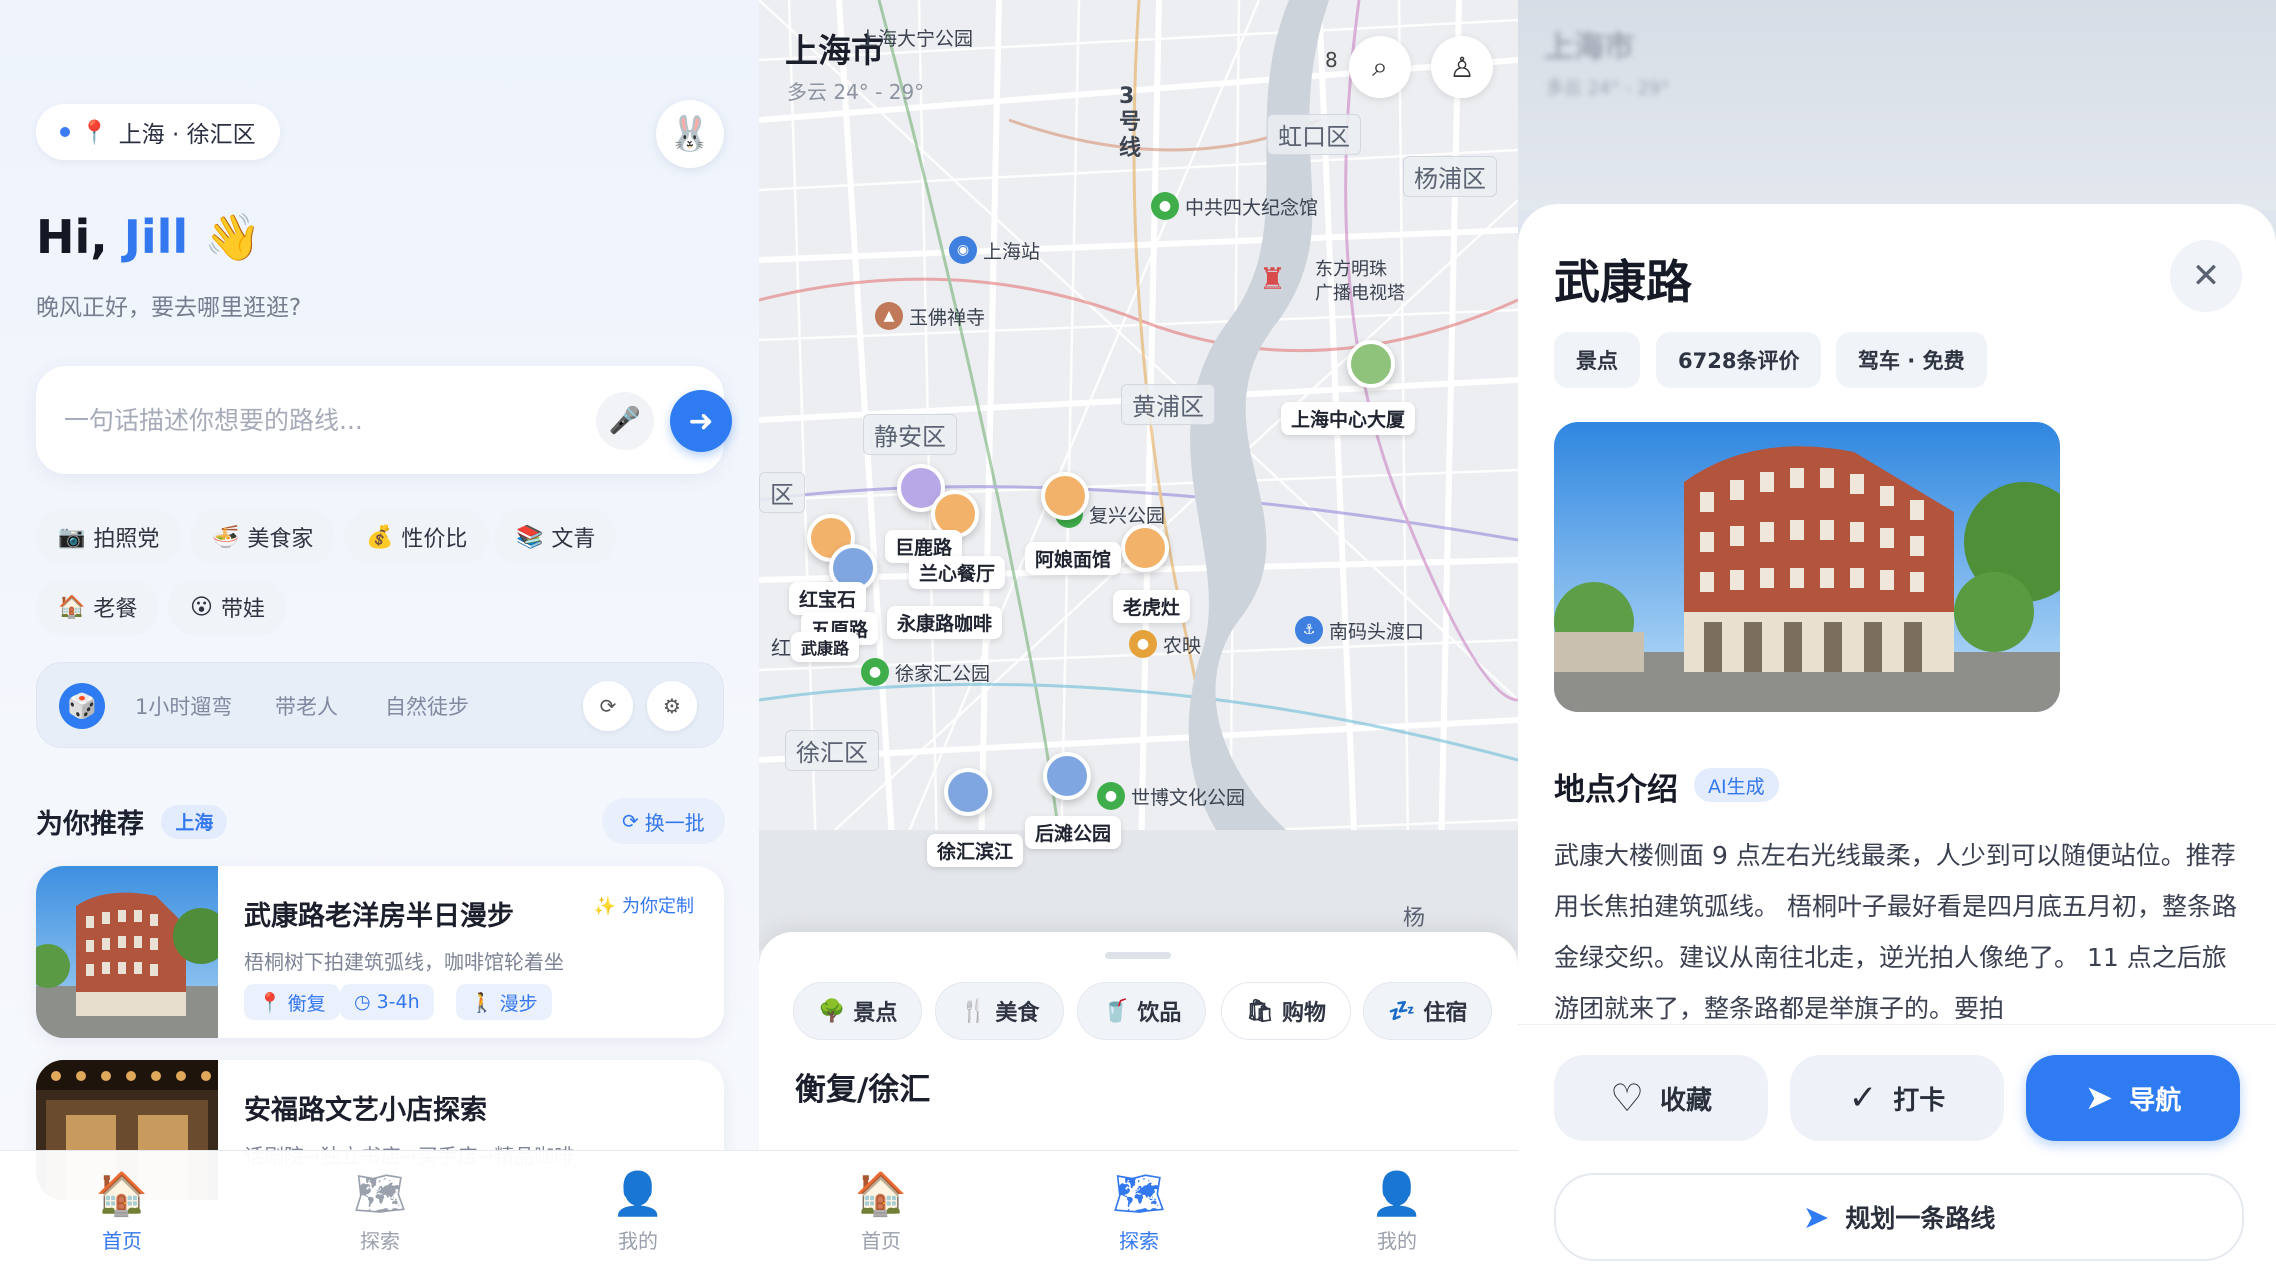  Describe the element at coordinates (863, 1090) in the screenshot. I see `area-title: 衡复/徐汇` at that location.